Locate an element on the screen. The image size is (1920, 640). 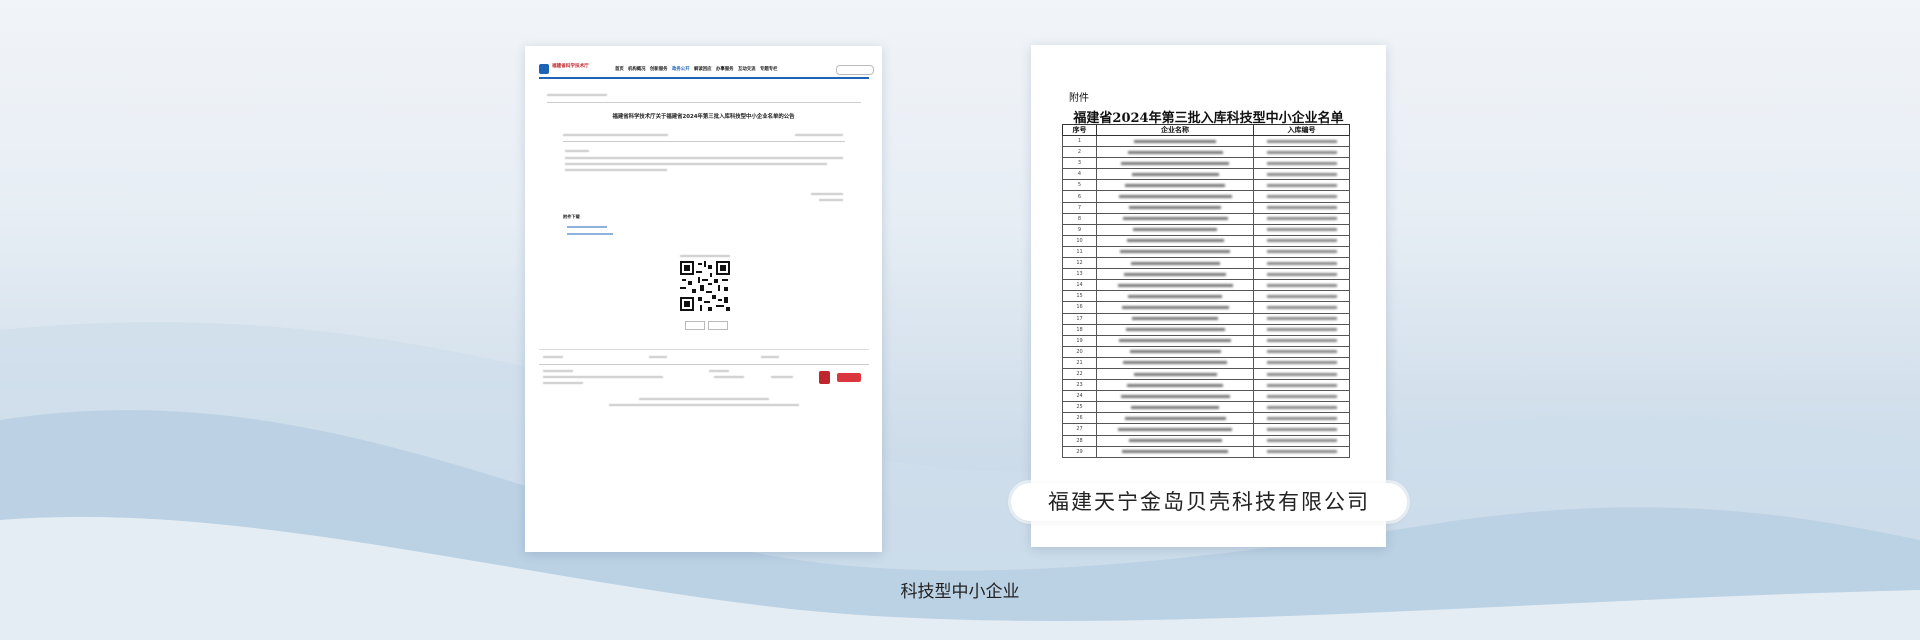
nav-item: 创新服务 is located at coordinates (659, 69).